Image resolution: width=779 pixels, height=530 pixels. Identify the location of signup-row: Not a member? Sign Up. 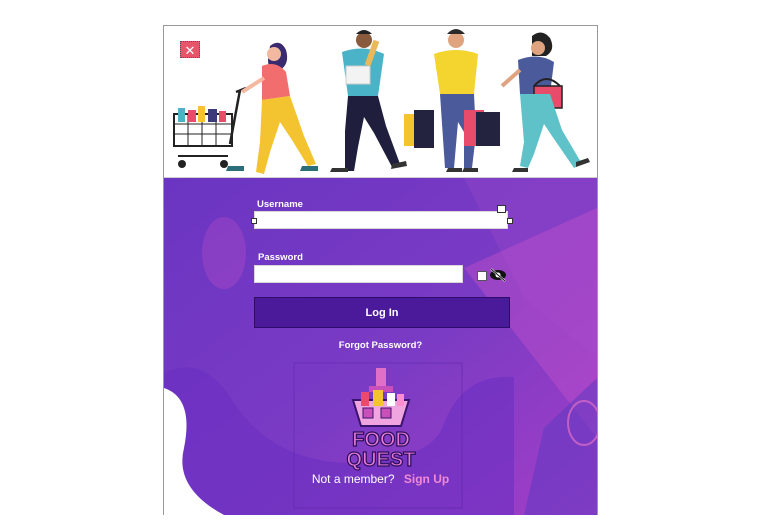
(380, 479).